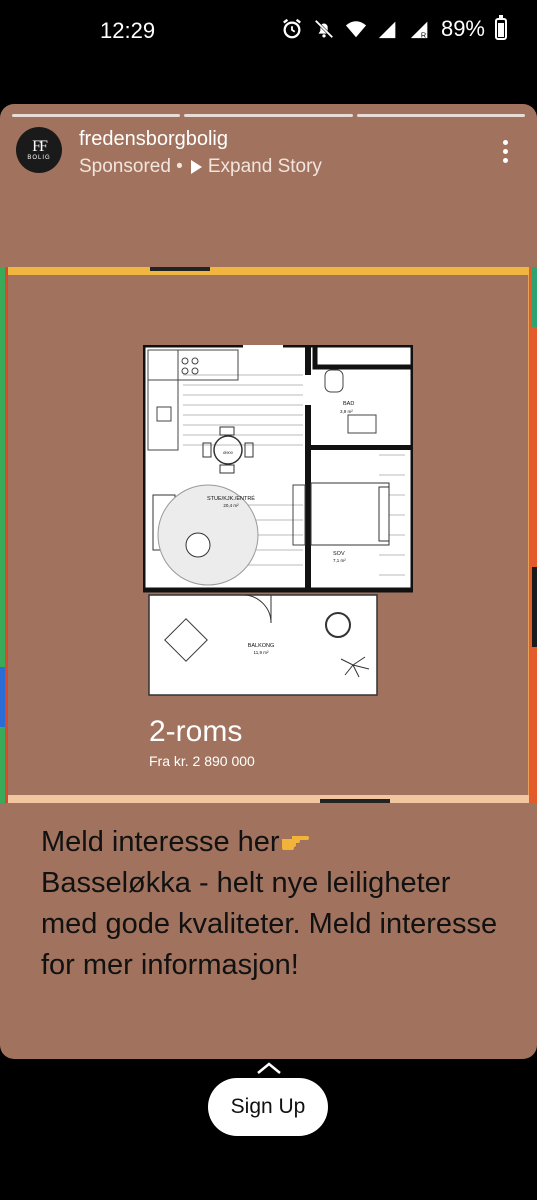  What do you see at coordinates (292, 28) in the screenshot?
I see `alarm-icon` at bounding box center [292, 28].